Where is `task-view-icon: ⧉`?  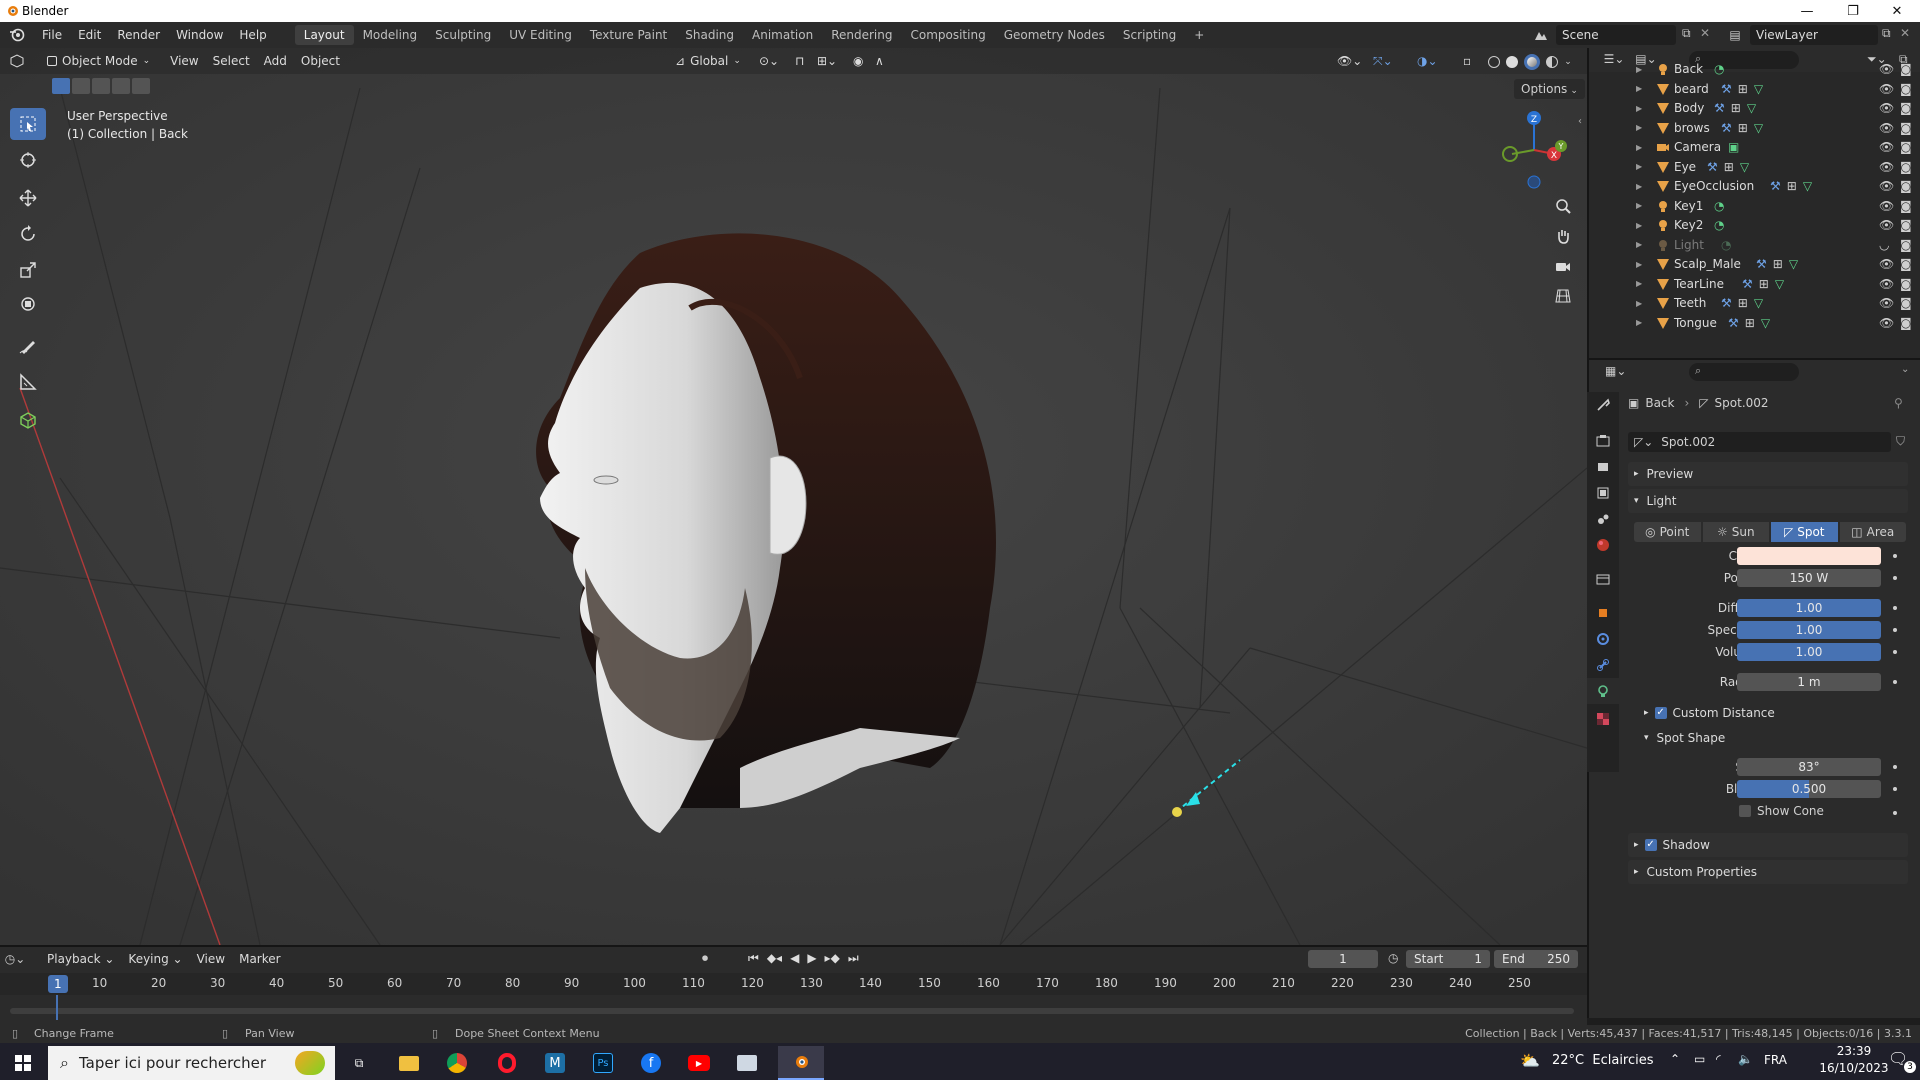 task-view-icon: ⧉ is located at coordinates (359, 1063).